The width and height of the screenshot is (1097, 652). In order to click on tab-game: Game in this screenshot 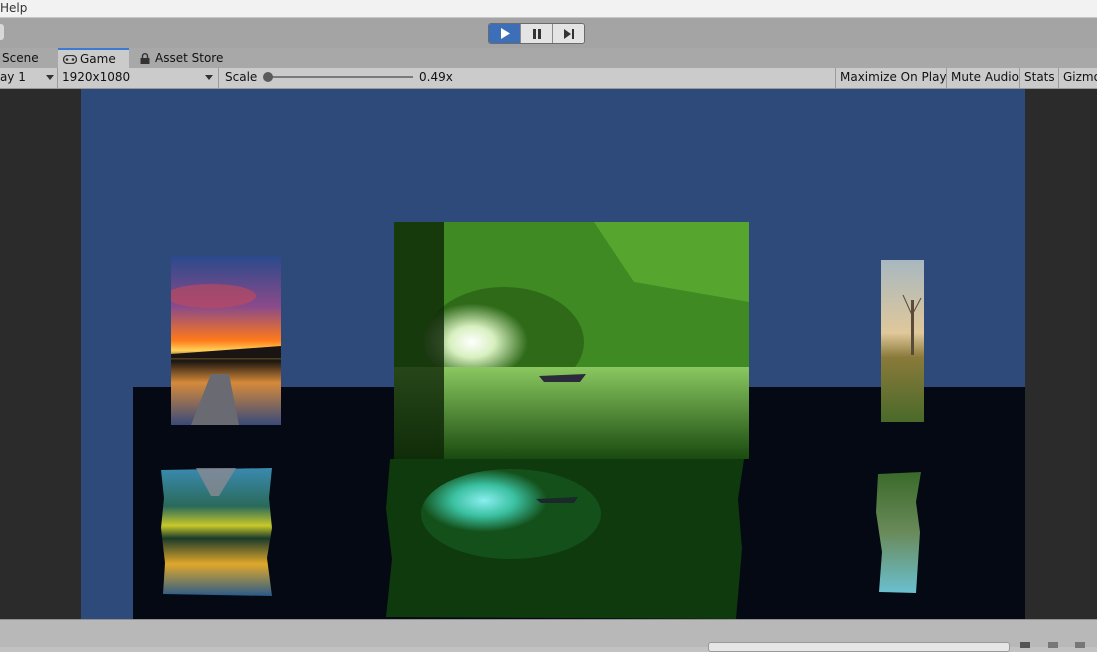, I will do `click(93, 58)`.